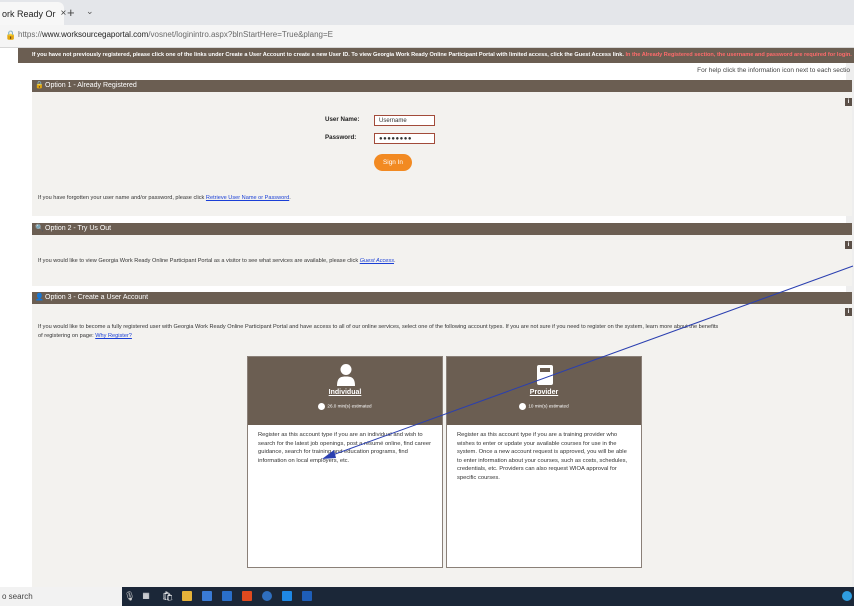 The width and height of the screenshot is (854, 606). What do you see at coordinates (187, 596) in the screenshot?
I see `file-explorer-icon` at bounding box center [187, 596].